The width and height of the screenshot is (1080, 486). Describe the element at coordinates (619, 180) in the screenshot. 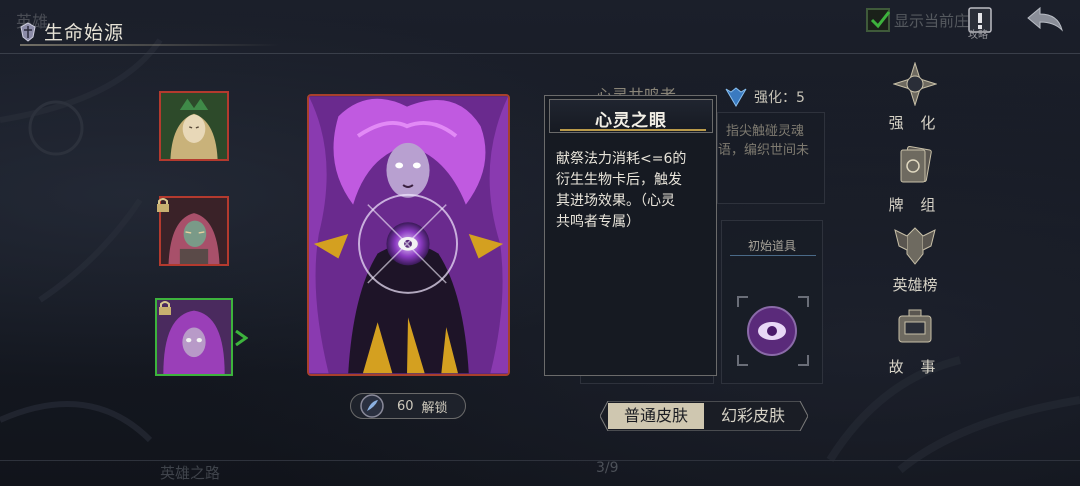

I see `tooltip-line: 衍生生物卡后，触发` at that location.